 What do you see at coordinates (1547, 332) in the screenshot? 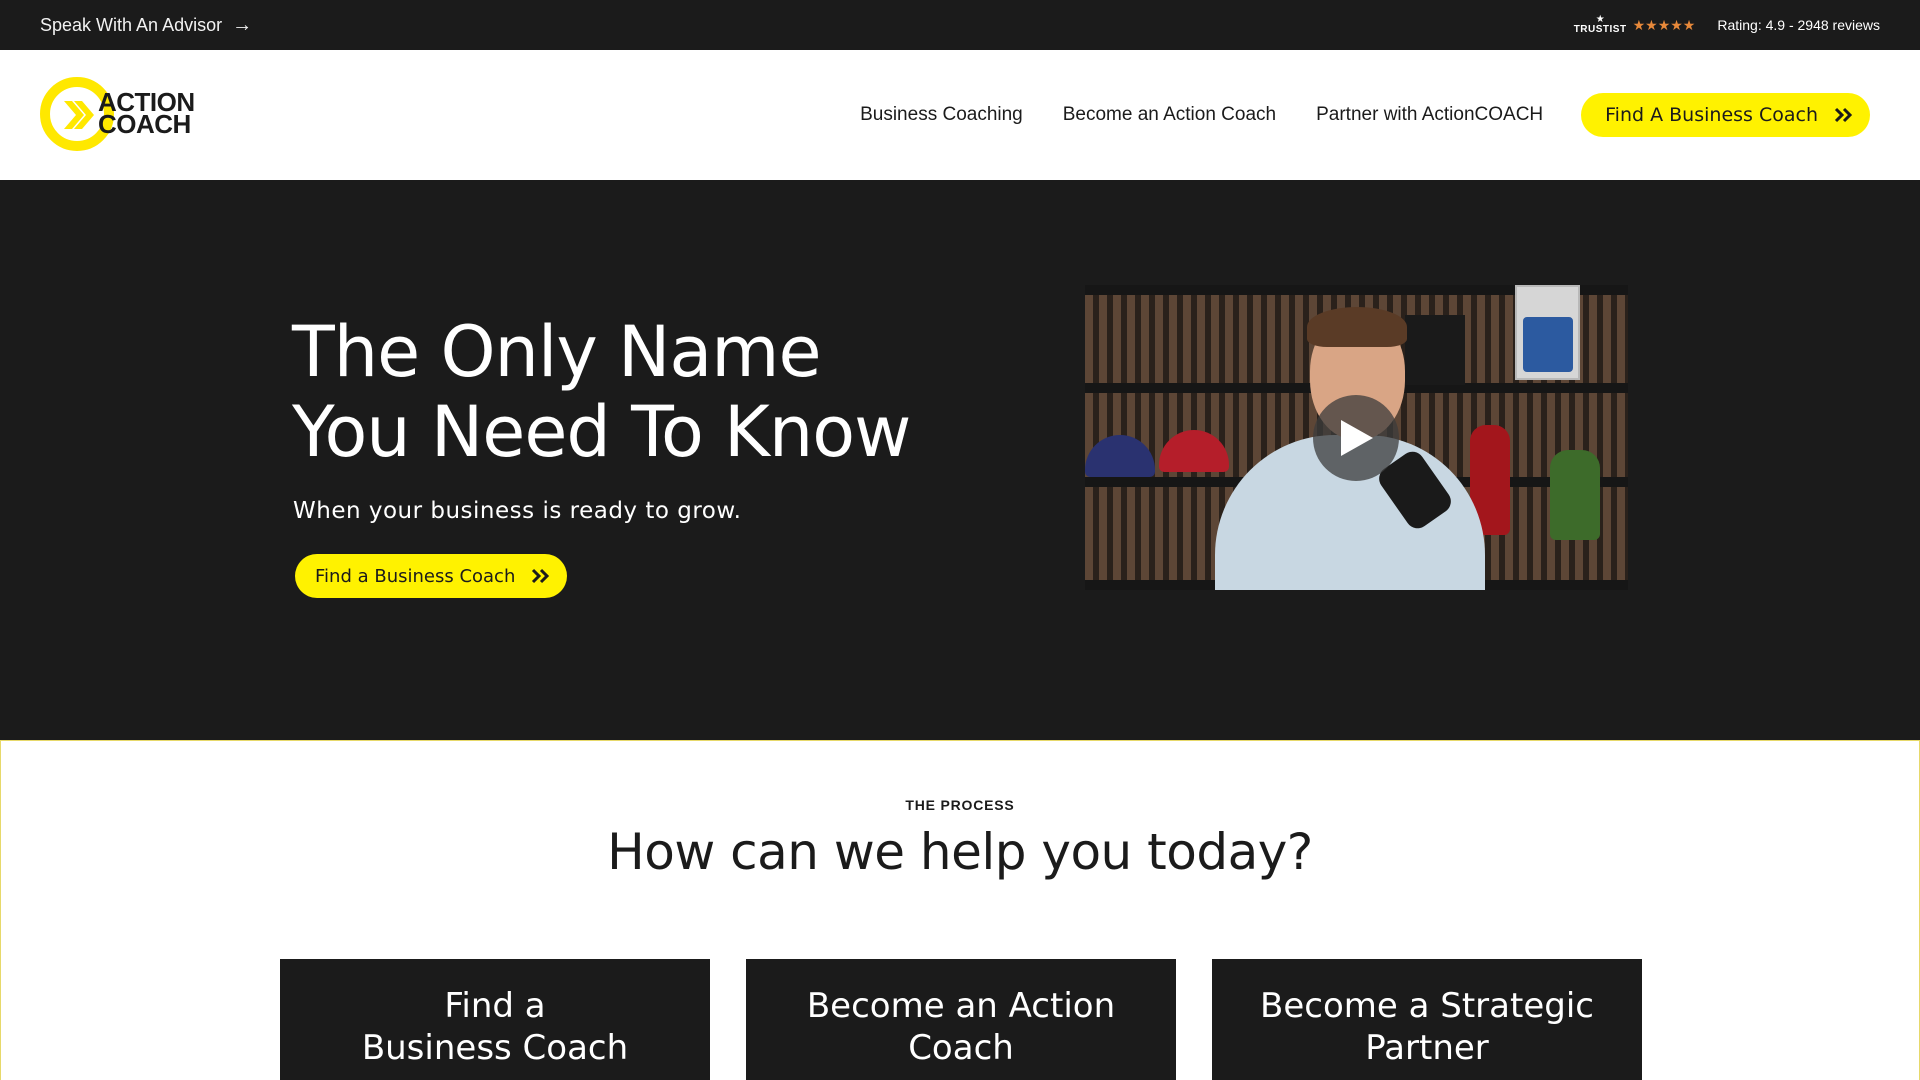
I see `video-book` at bounding box center [1547, 332].